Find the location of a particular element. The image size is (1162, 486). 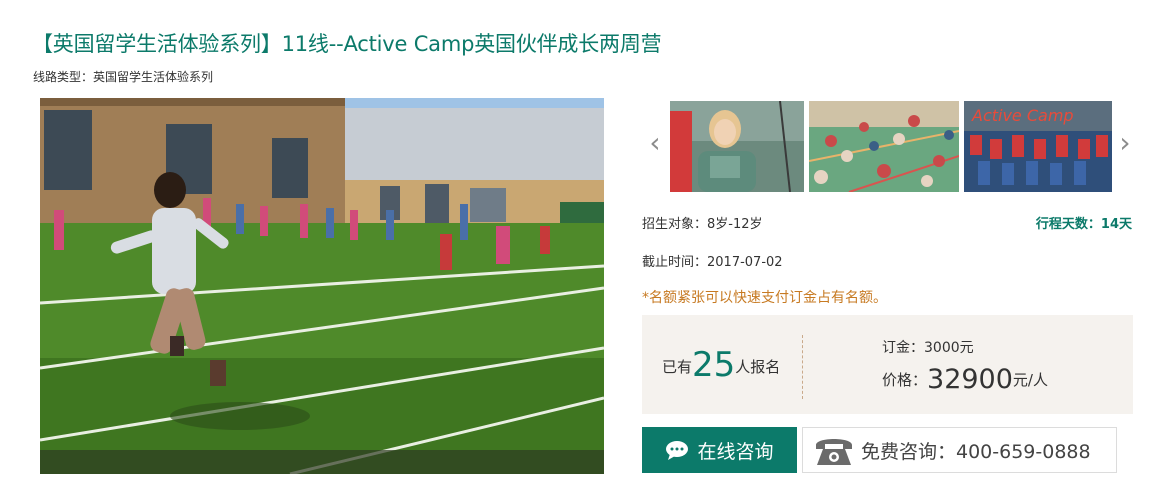

price: 价格：32900元/人 is located at coordinates (965, 379).